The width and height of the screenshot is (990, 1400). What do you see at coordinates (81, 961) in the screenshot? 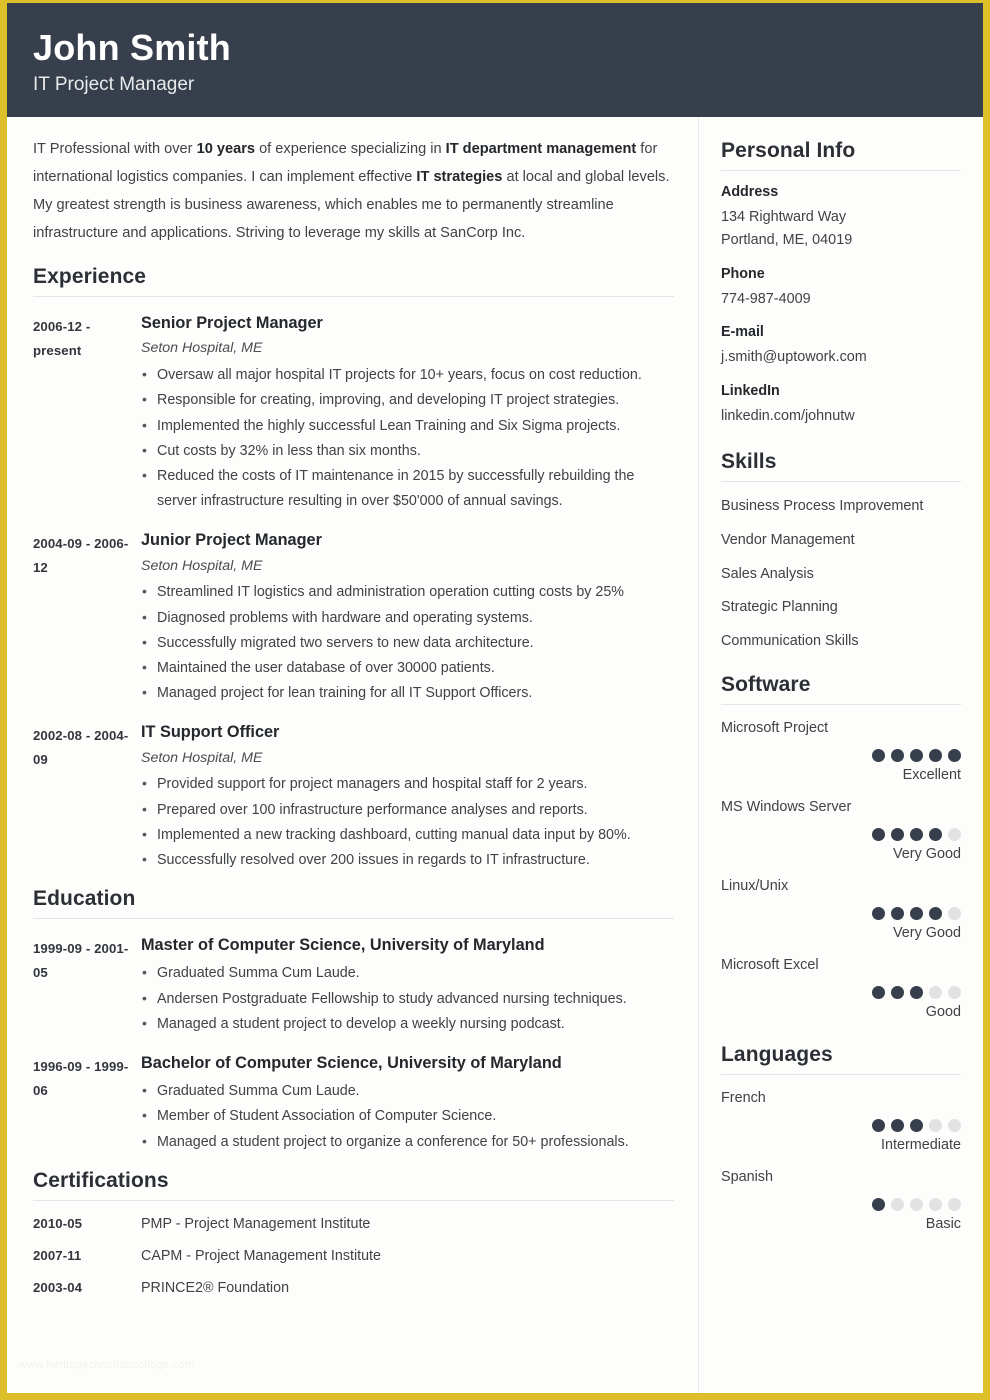
I see `education-date: 1999-09 - 2001-05` at bounding box center [81, 961].